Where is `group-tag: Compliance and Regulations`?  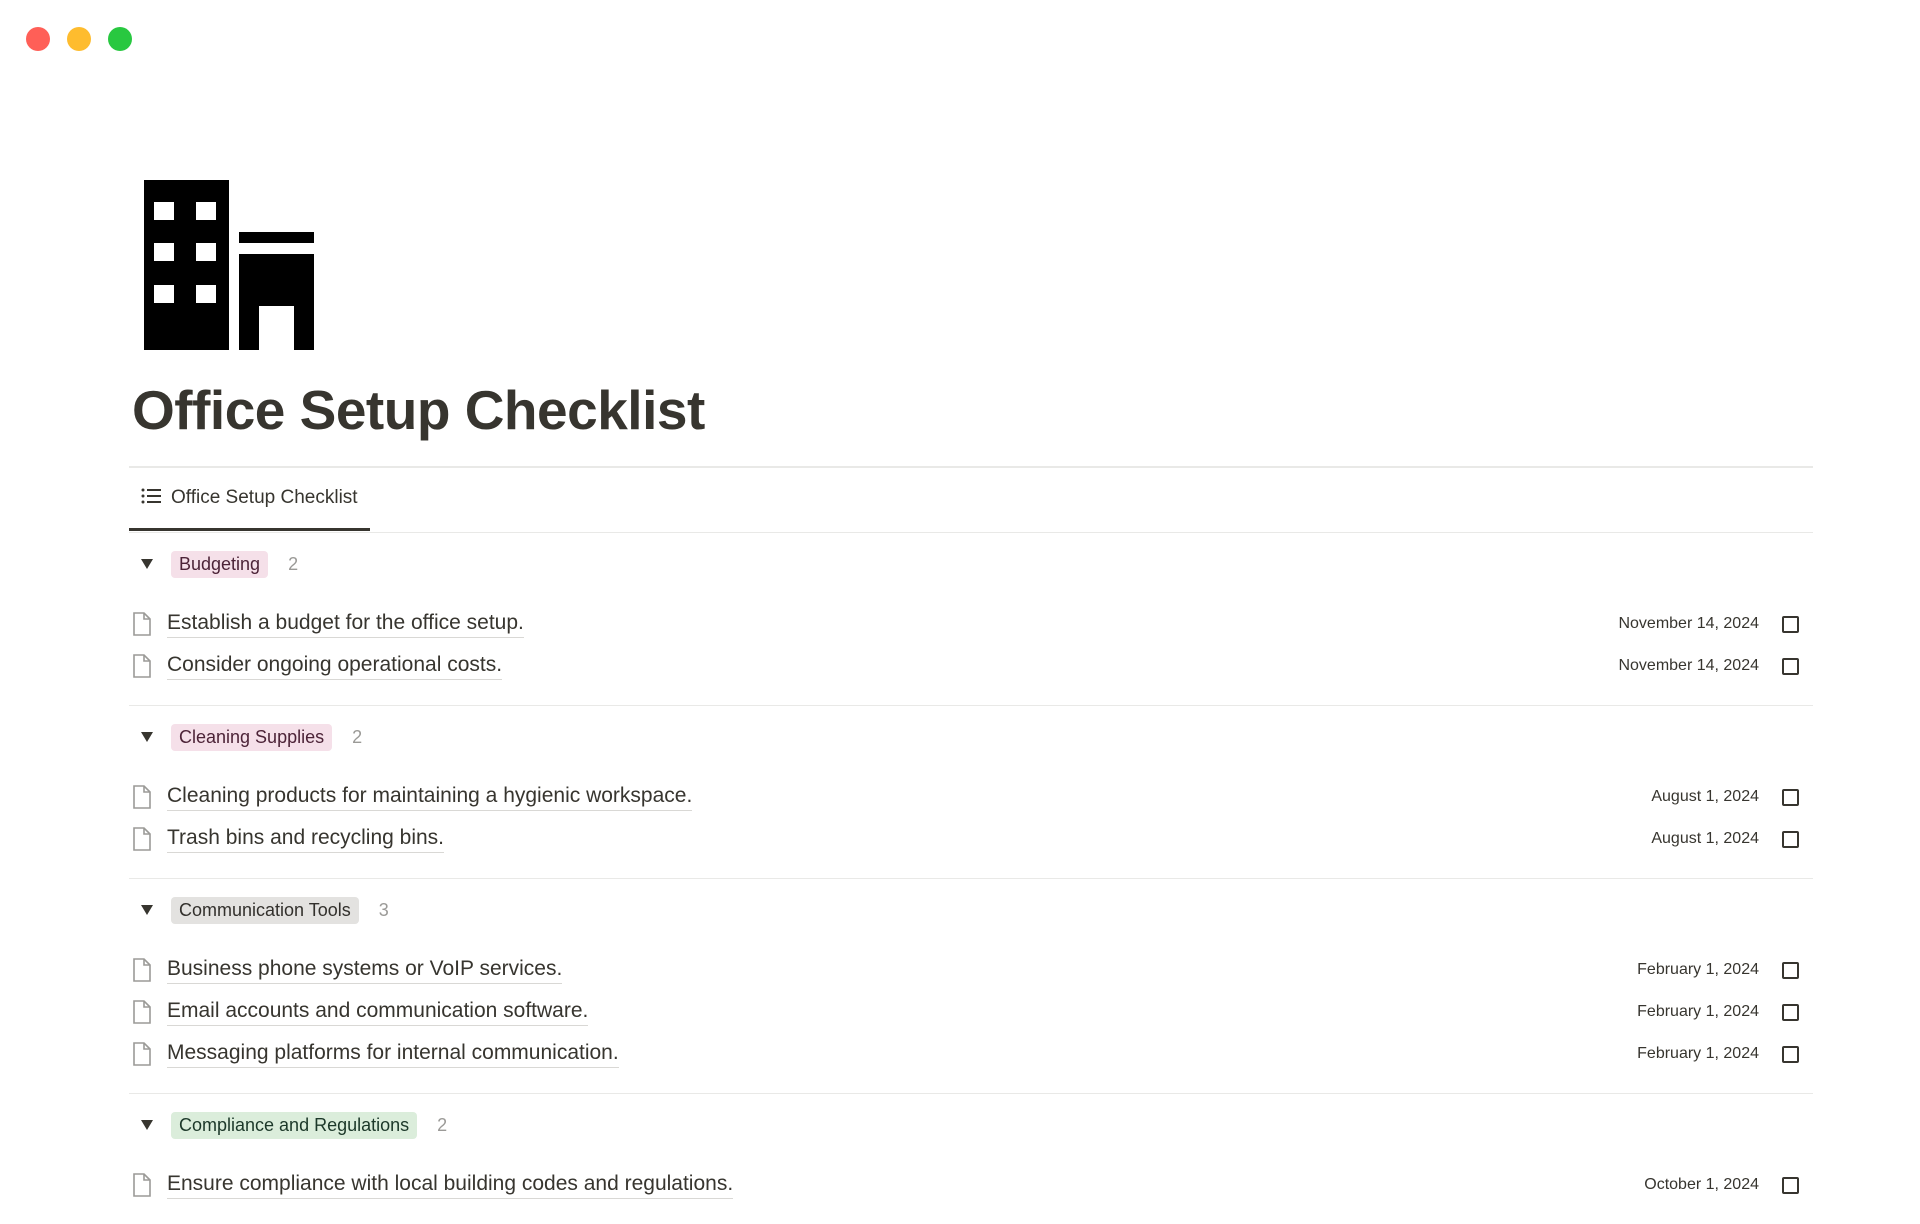 group-tag: Compliance and Regulations is located at coordinates (294, 1125).